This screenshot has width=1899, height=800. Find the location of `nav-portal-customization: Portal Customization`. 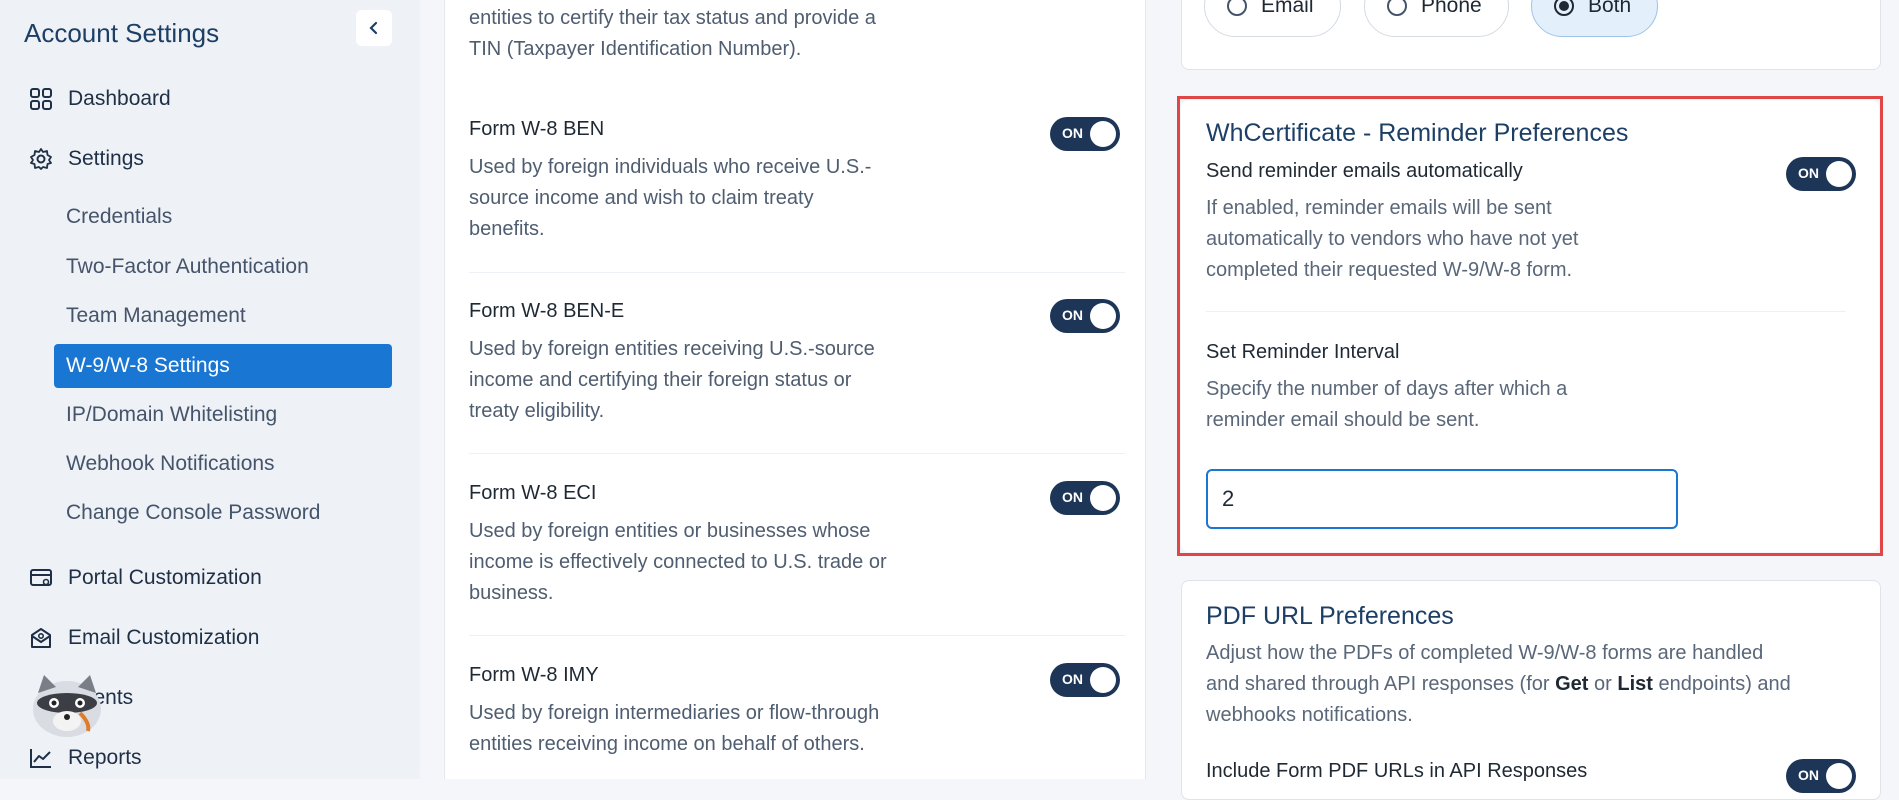

nav-portal-customization: Portal Customization is located at coordinates (145, 578).